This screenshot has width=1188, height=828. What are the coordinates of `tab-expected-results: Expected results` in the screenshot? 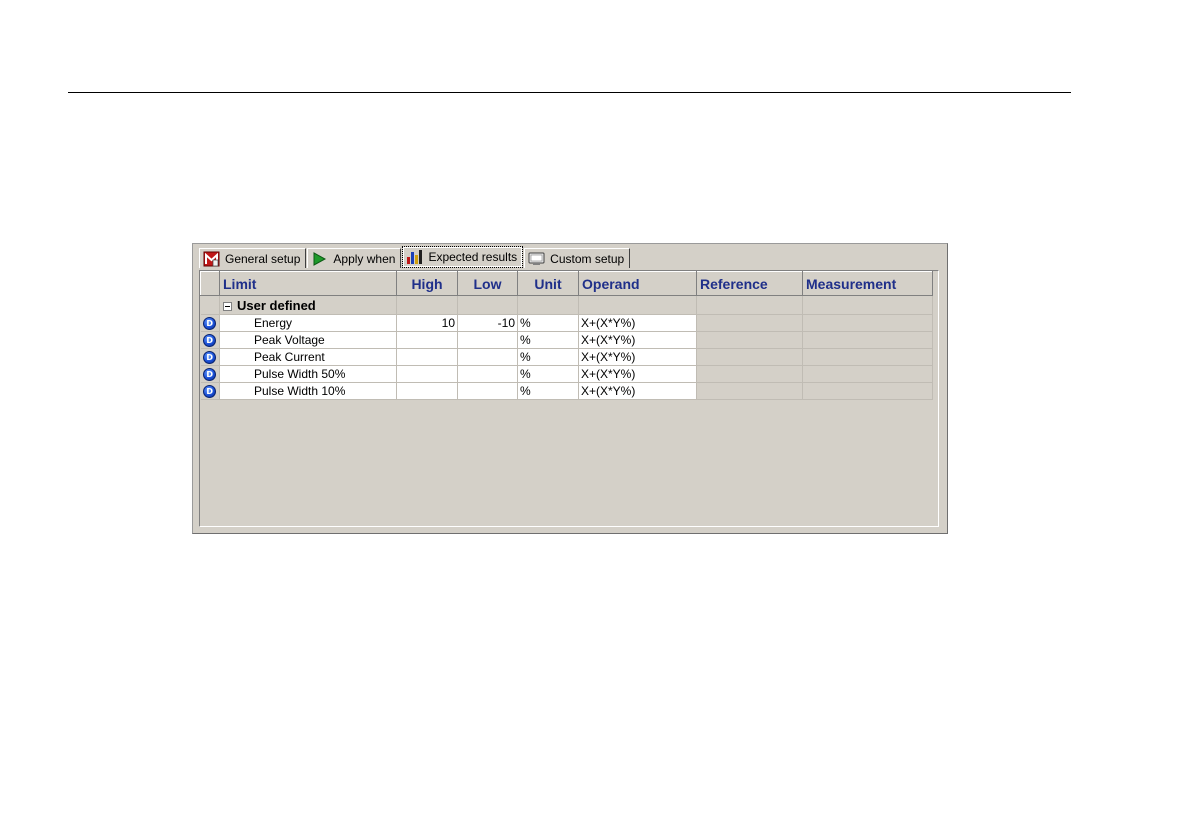 It's located at (463, 257).